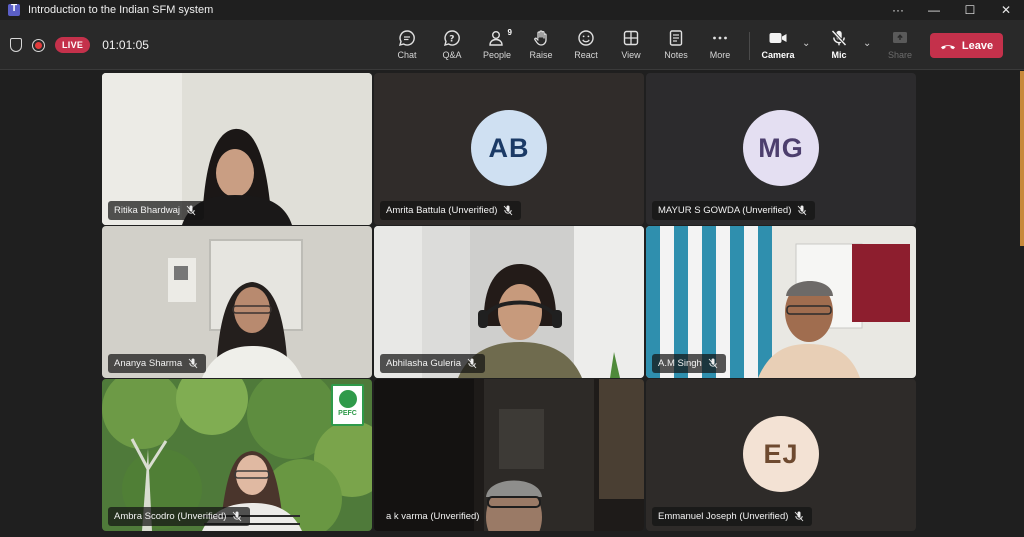 This screenshot has height=537, width=1024. Describe the element at coordinates (778, 38) in the screenshot. I see `camera-icon` at that location.